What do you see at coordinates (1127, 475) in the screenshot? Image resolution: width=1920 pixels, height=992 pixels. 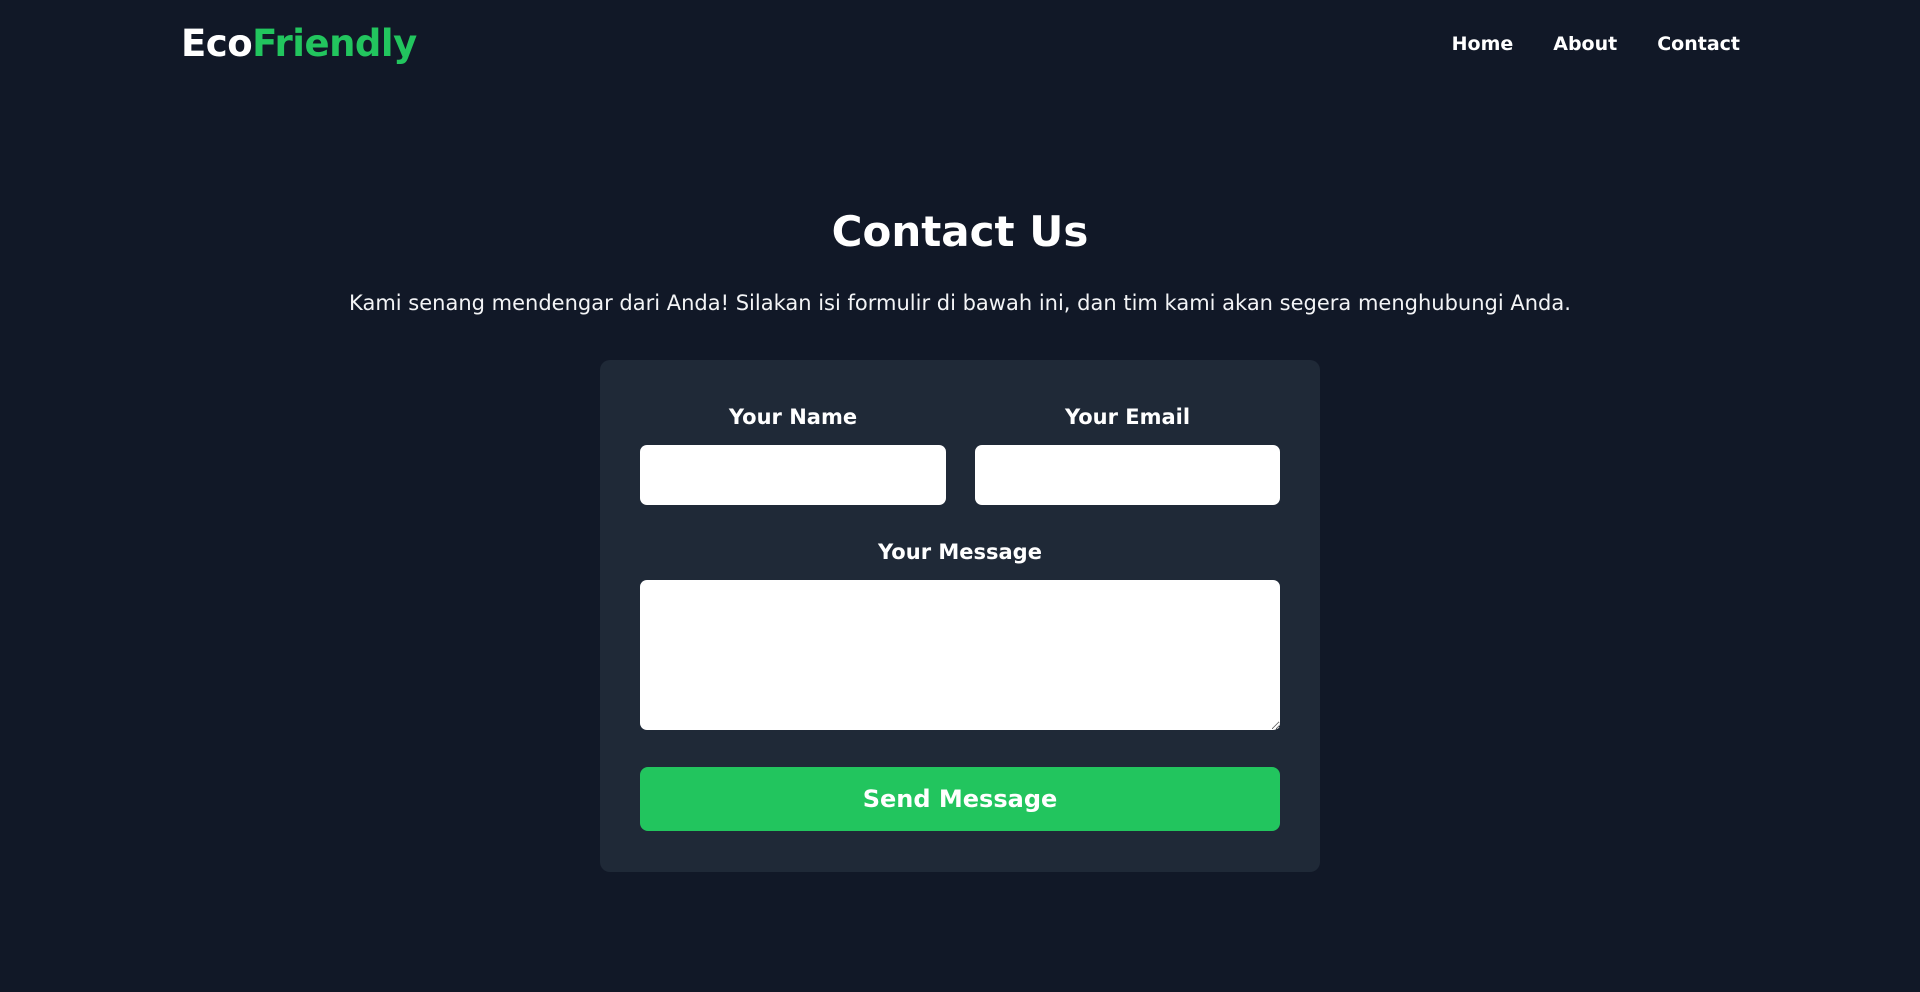 I see `email-input` at bounding box center [1127, 475].